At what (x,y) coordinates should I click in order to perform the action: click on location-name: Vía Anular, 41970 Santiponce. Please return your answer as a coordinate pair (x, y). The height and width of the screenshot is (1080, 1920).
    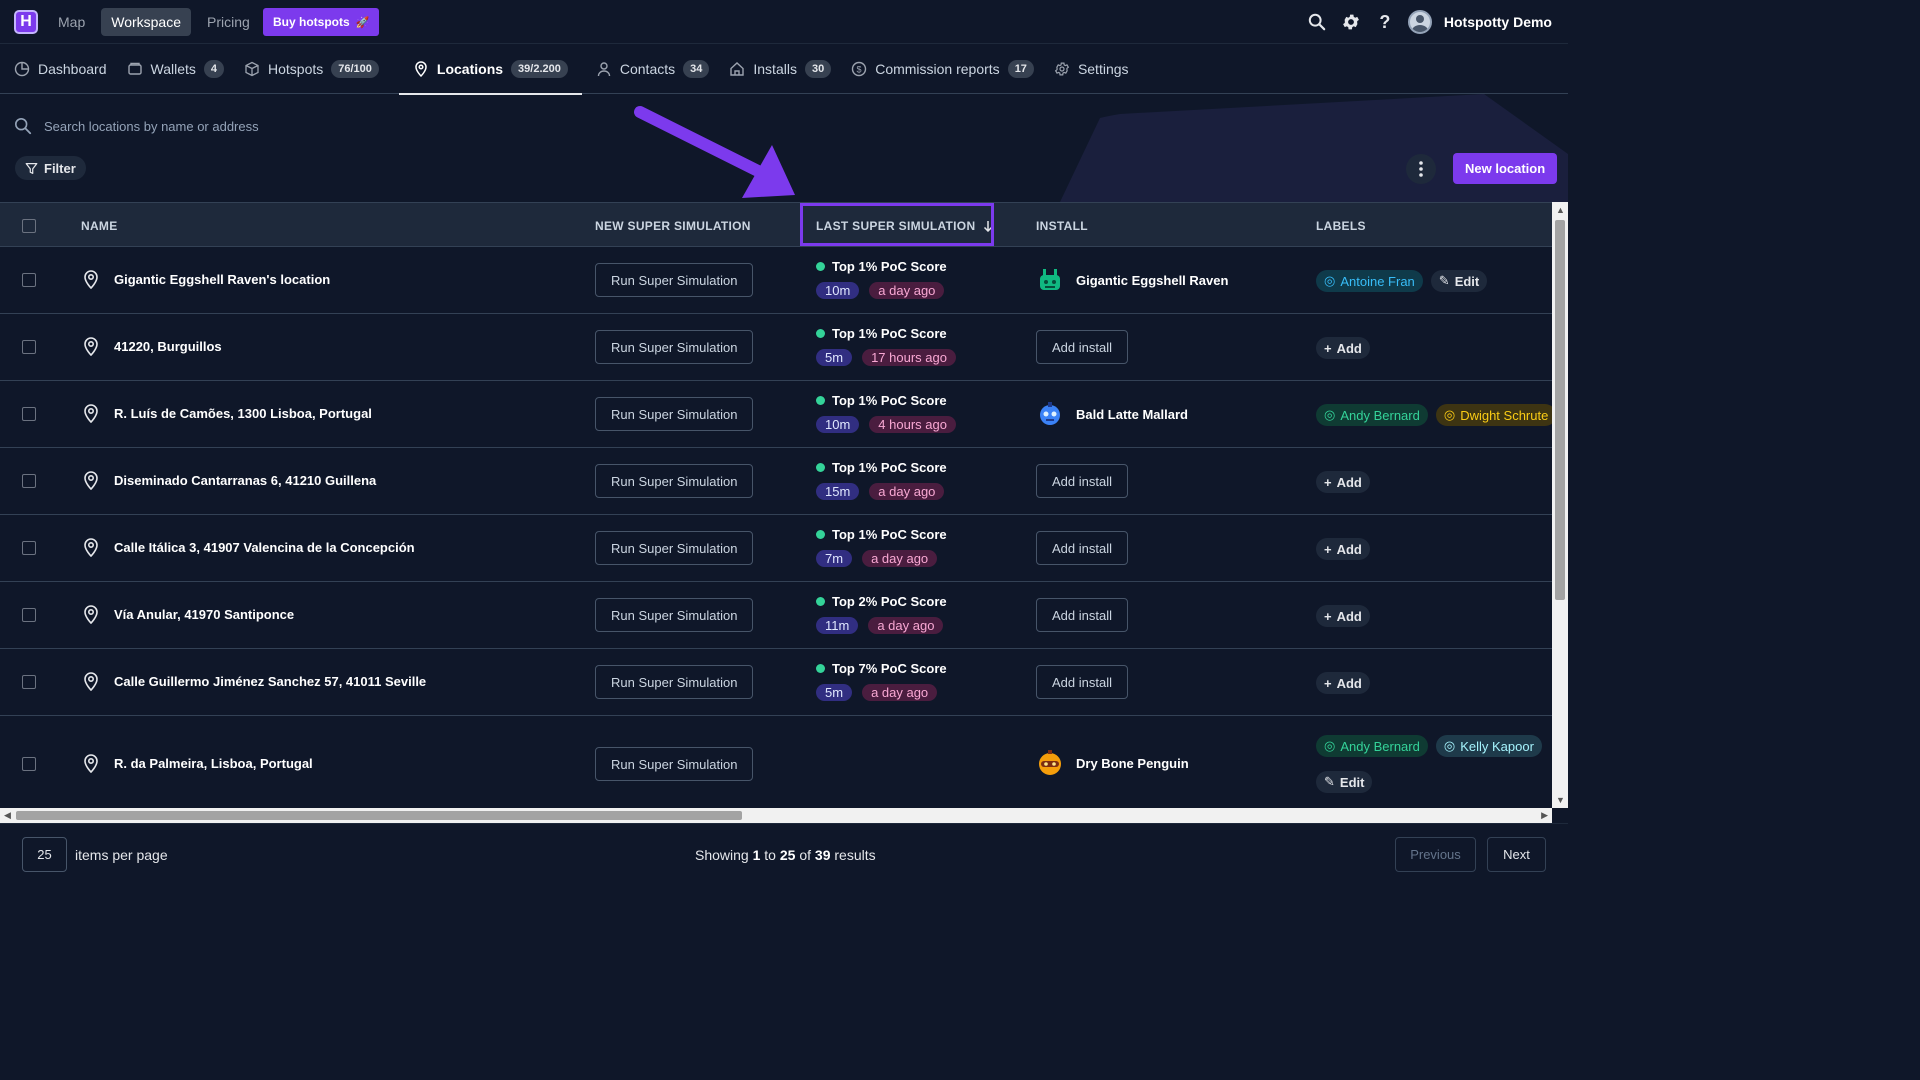
    Looking at the image, I should click on (204, 614).